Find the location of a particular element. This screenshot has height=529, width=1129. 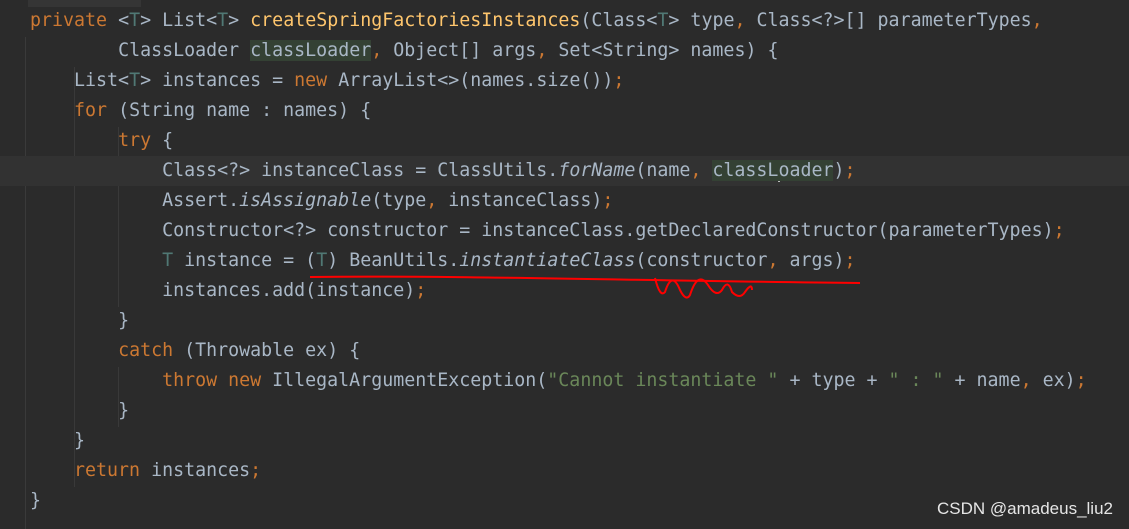

red-underline is located at coordinates (585, 279).